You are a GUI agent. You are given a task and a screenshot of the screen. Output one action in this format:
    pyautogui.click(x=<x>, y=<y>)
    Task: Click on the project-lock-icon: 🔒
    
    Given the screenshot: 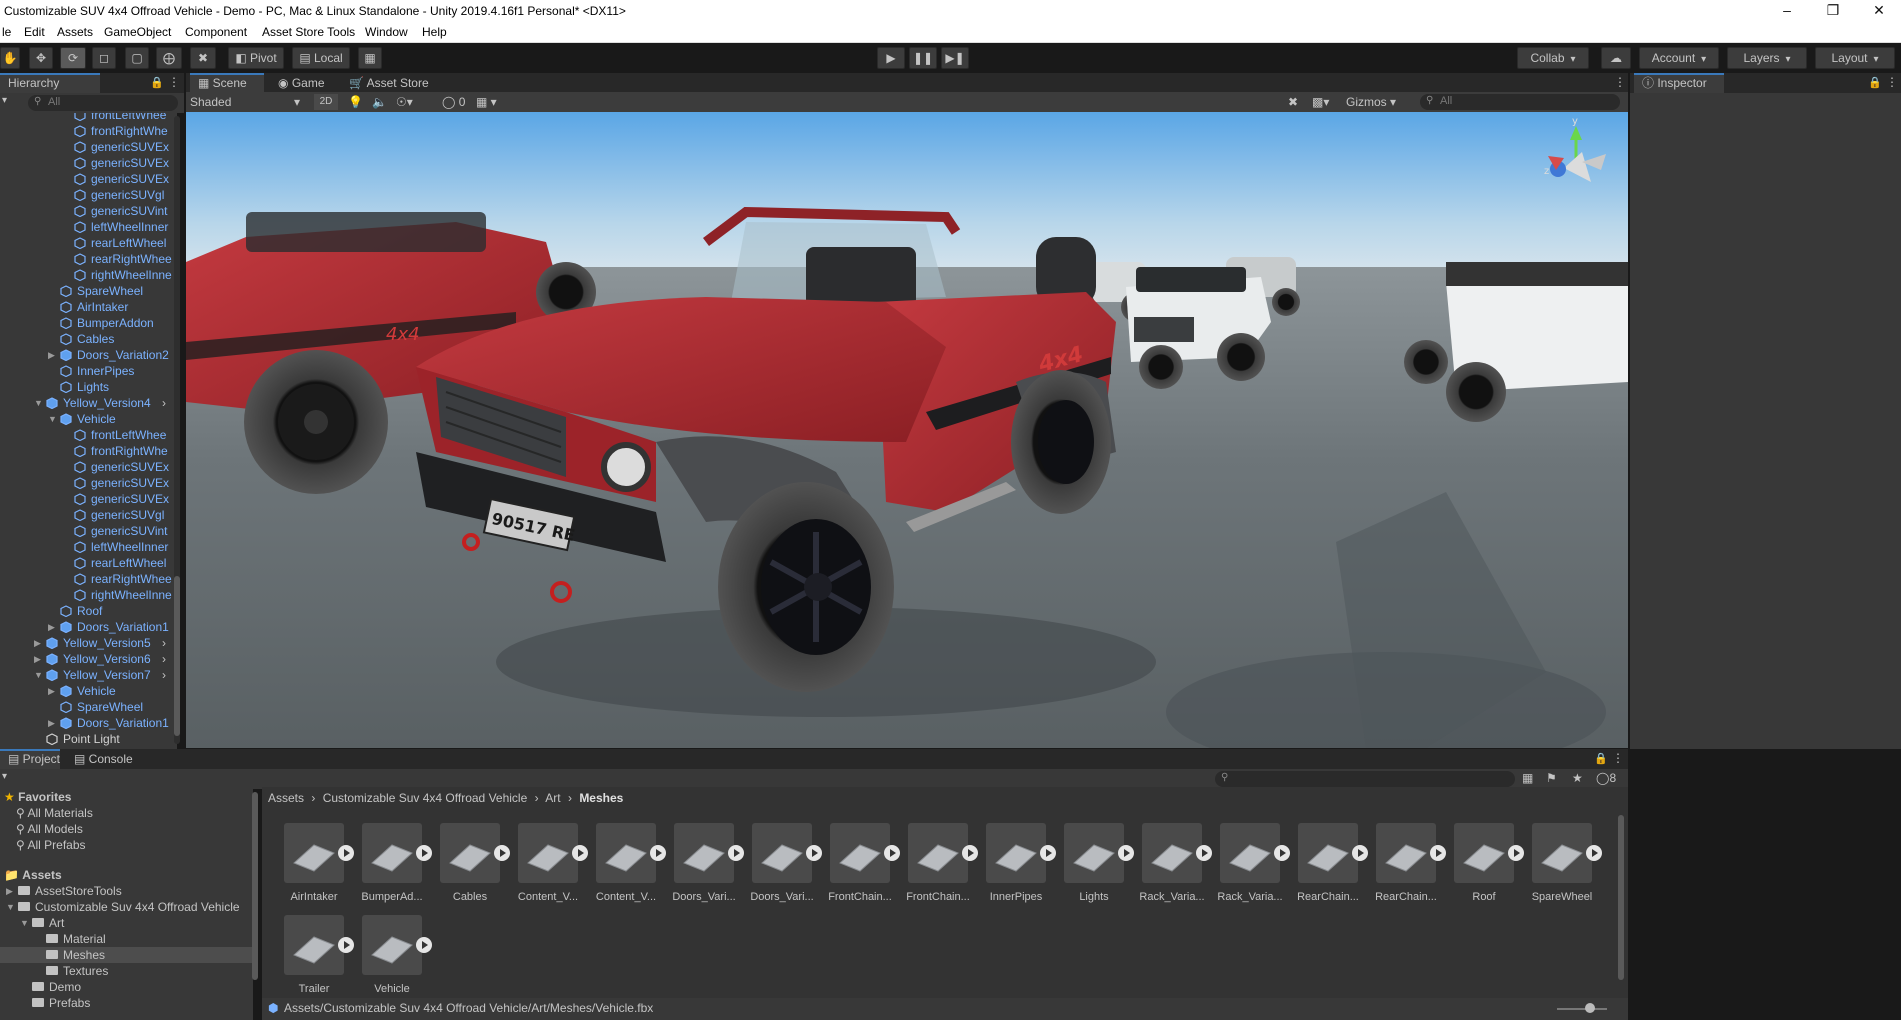 What is the action you would take?
    pyautogui.click(x=1601, y=758)
    